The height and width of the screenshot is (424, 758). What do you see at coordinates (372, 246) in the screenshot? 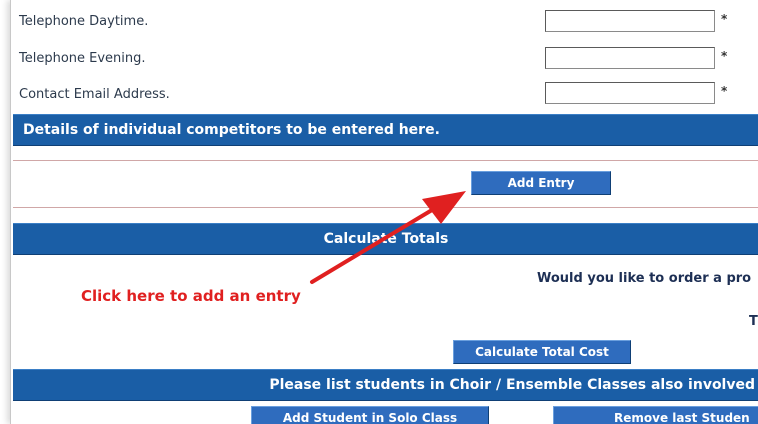
I see `annotation-arrow-shaft` at bounding box center [372, 246].